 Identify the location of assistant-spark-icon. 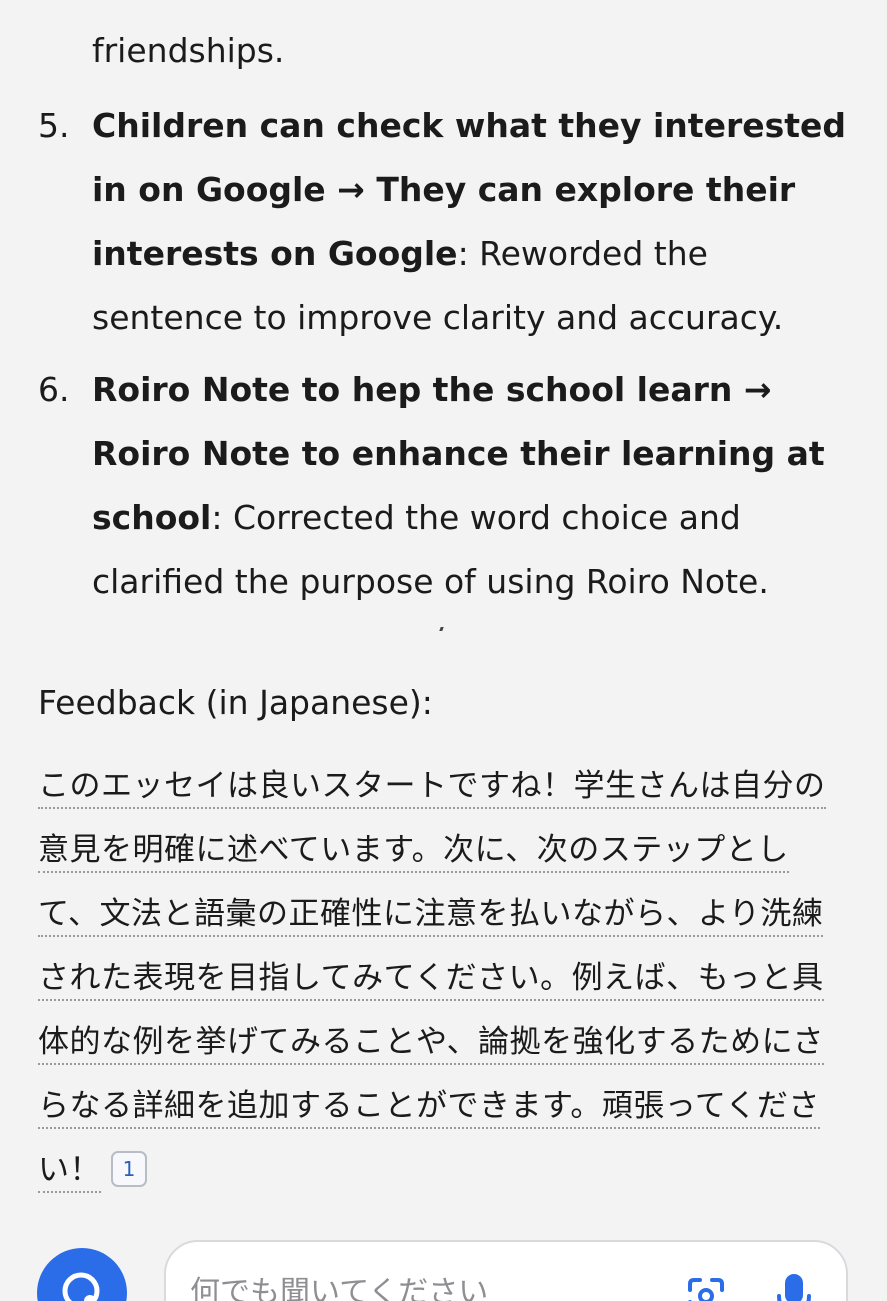
(81, 1286).